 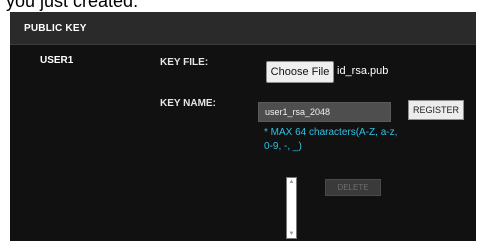 I want to click on key-file-label: KEY FILE:, so click(x=184, y=62).